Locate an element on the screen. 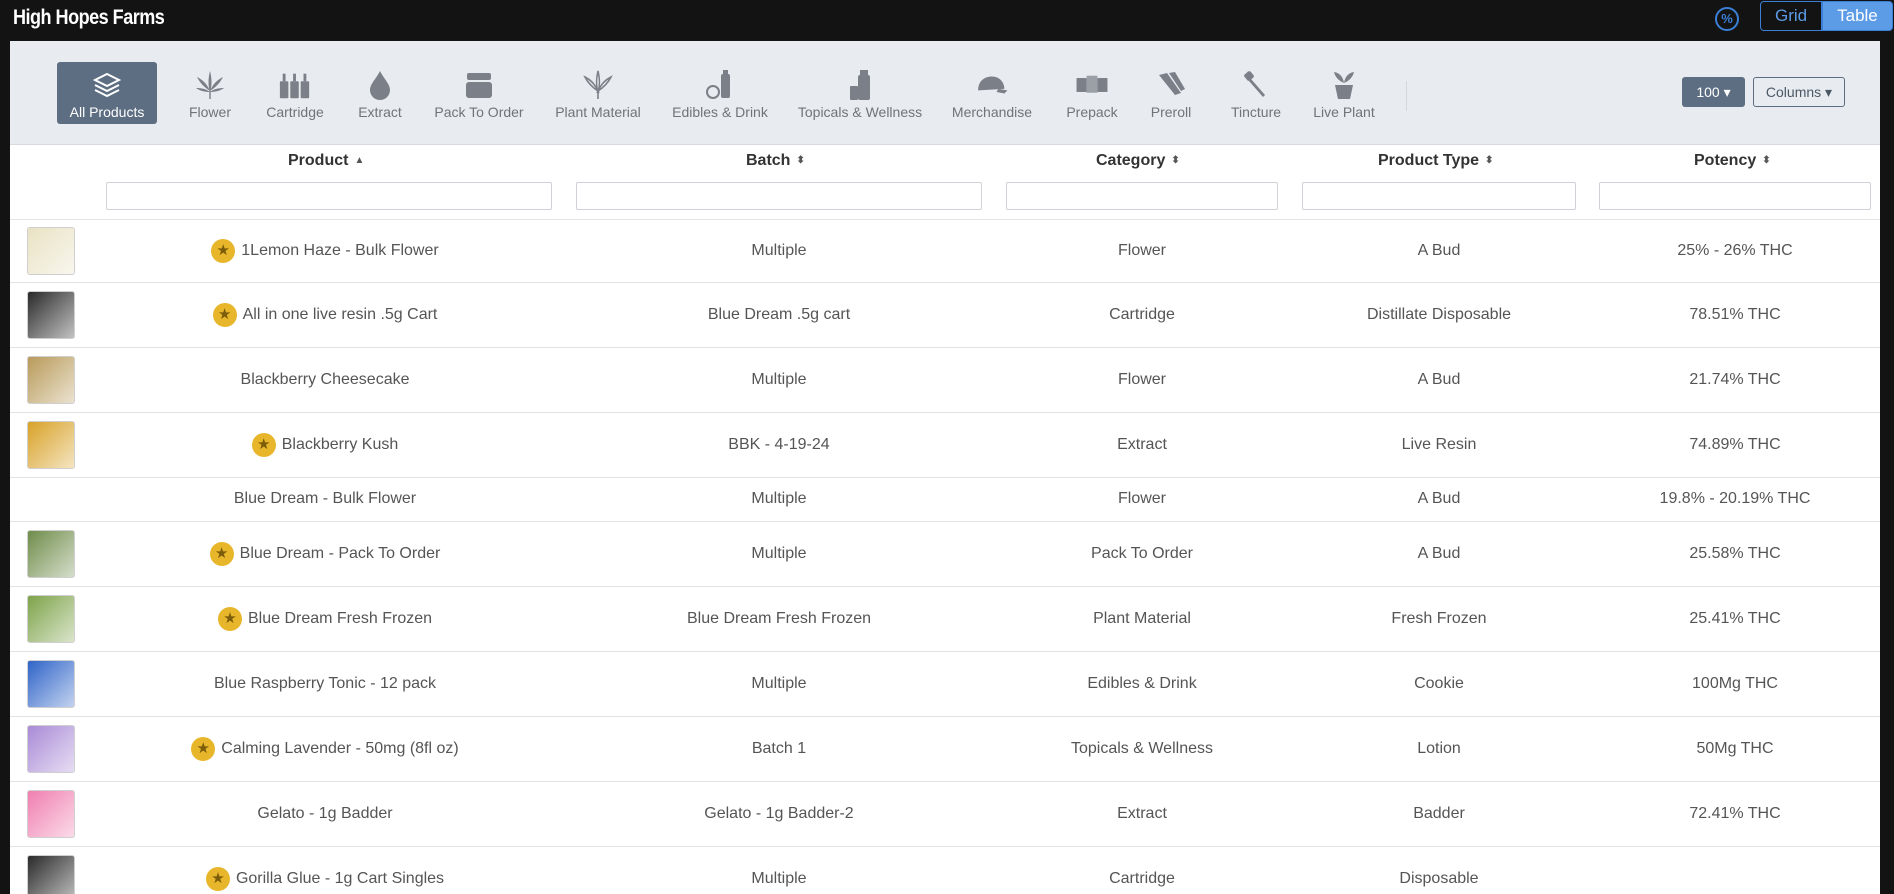 Image resolution: width=1894 pixels, height=894 pixels. header-label: Product is located at coordinates (318, 160).